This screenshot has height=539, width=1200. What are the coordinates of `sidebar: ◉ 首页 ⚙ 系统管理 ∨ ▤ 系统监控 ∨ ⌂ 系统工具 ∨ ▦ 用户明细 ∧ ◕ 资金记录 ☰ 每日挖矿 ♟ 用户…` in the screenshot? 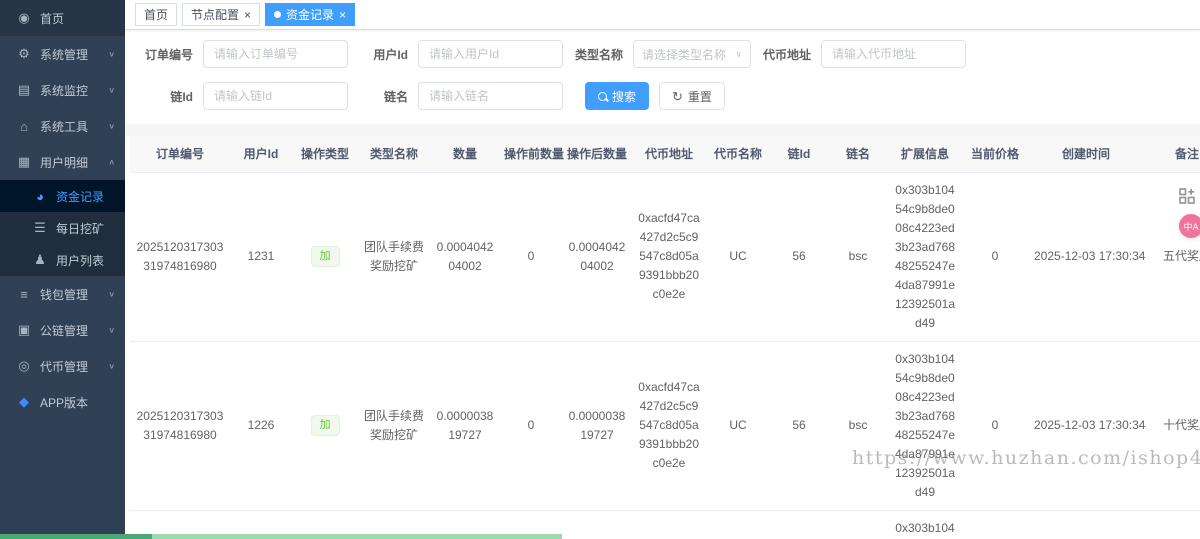 It's located at (62, 269).